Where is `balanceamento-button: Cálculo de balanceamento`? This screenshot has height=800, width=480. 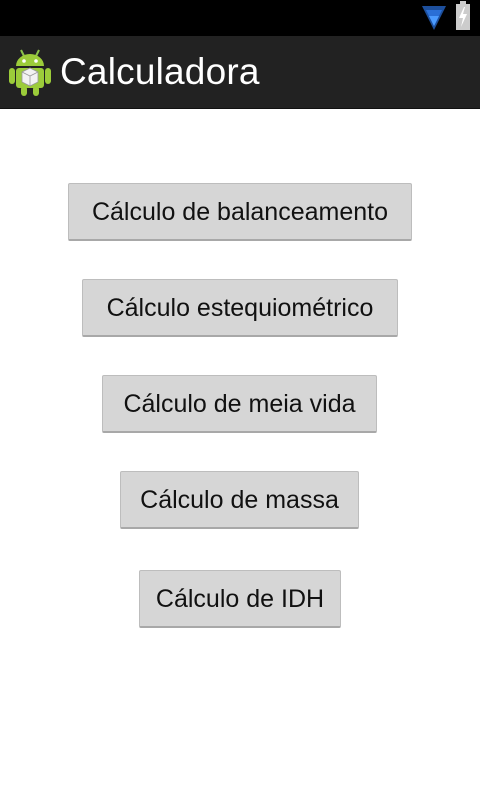
balanceamento-button: Cálculo de balanceamento is located at coordinates (240, 212).